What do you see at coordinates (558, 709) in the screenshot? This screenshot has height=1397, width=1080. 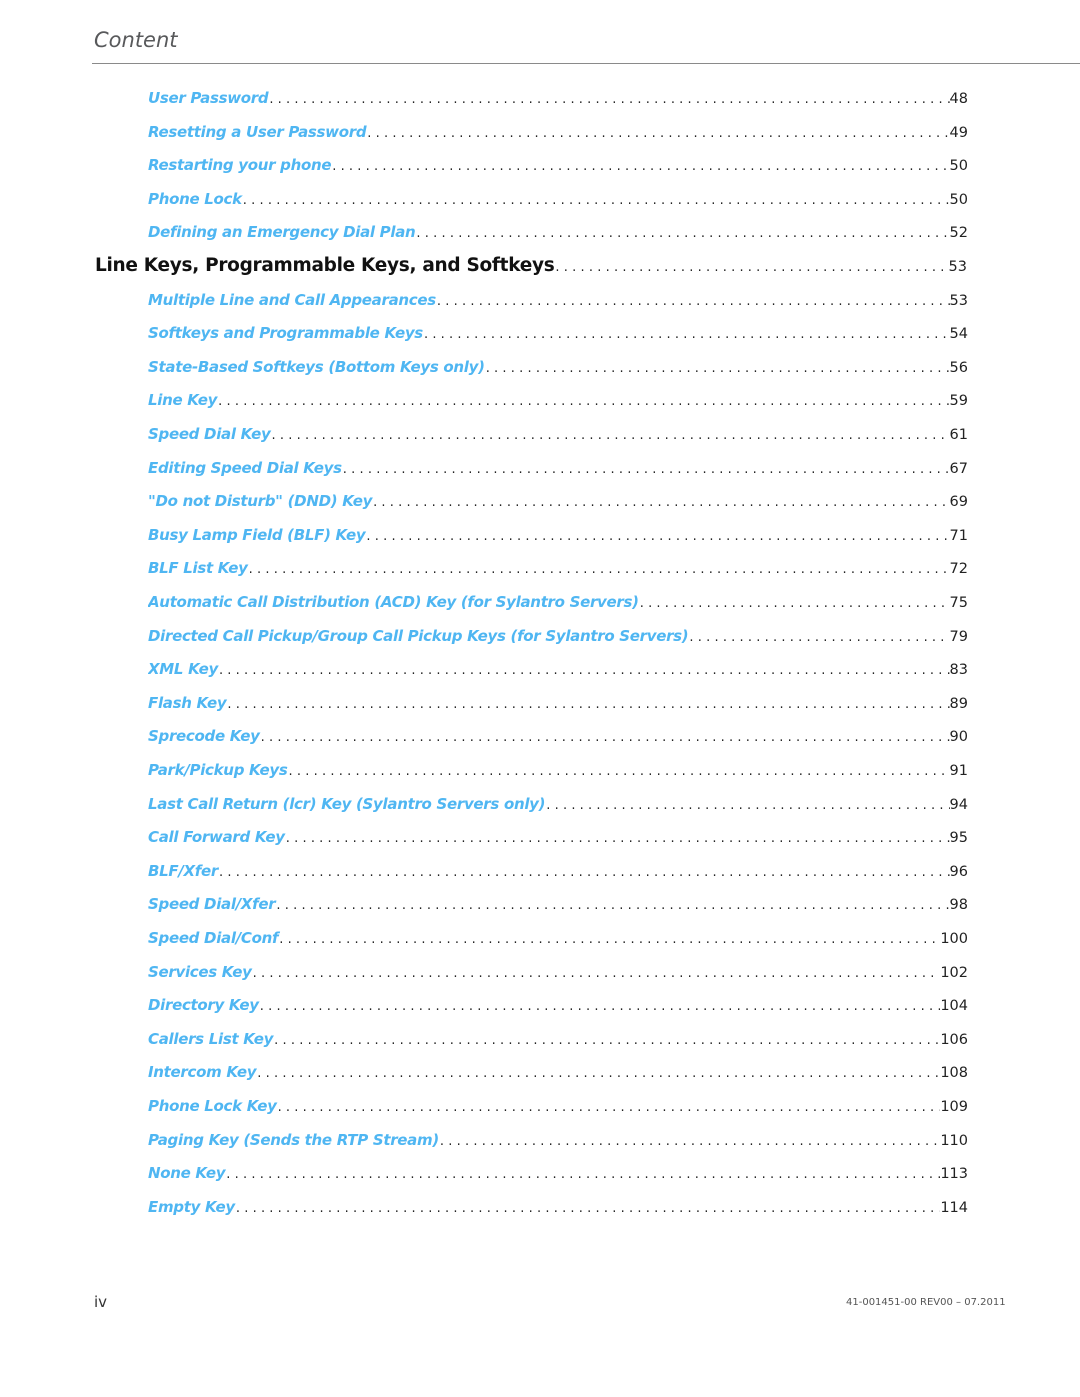 I see `toc-entry: Flash Key 89` at bounding box center [558, 709].